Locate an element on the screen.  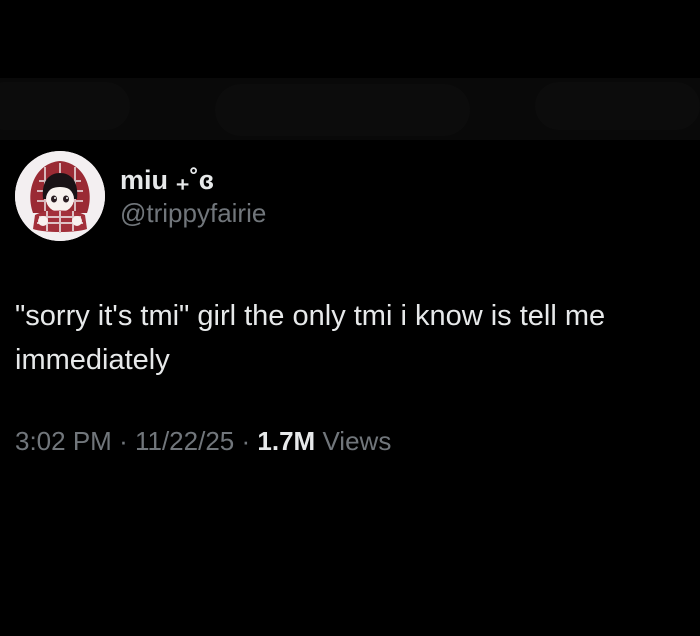
redacted-blob-middle is located at coordinates (342, 110).